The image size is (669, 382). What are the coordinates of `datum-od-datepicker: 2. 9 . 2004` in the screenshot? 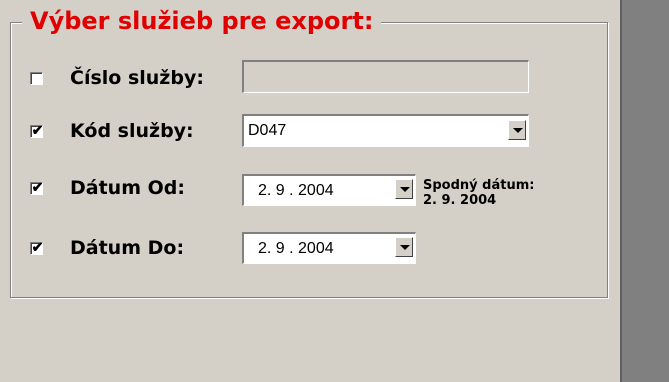 It's located at (329, 190).